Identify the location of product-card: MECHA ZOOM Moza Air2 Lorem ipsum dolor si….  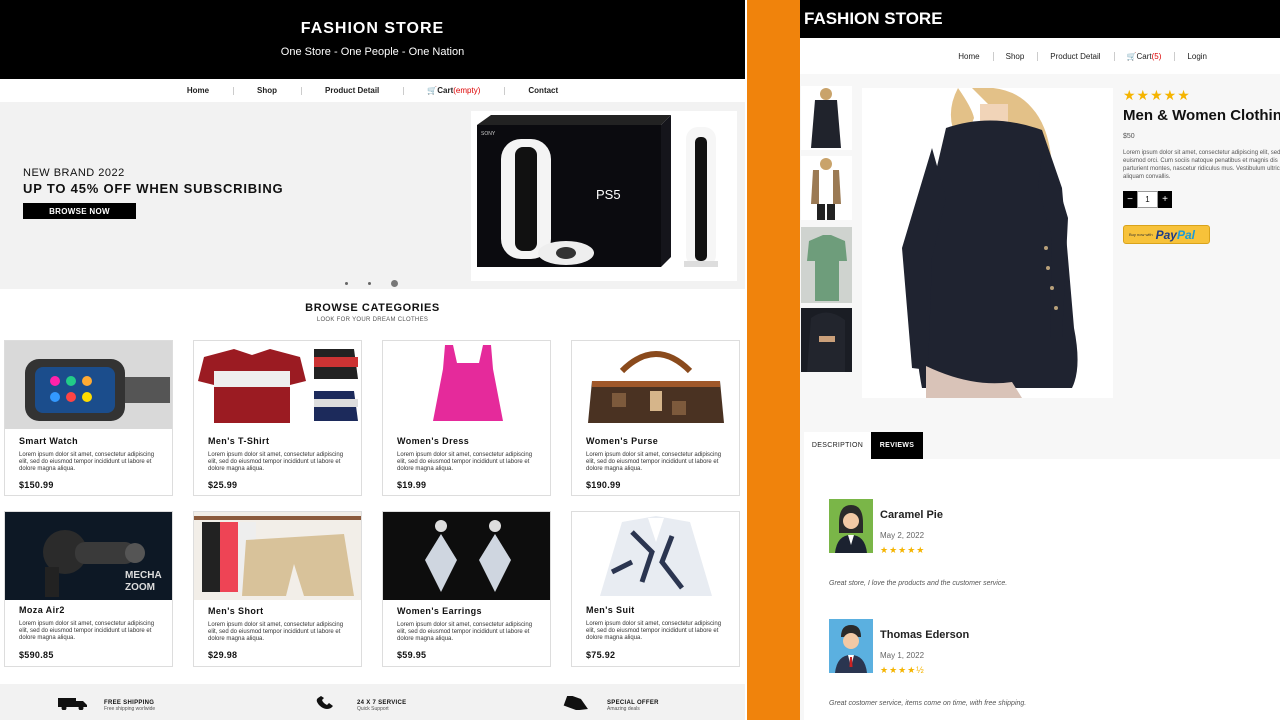
(88, 589).